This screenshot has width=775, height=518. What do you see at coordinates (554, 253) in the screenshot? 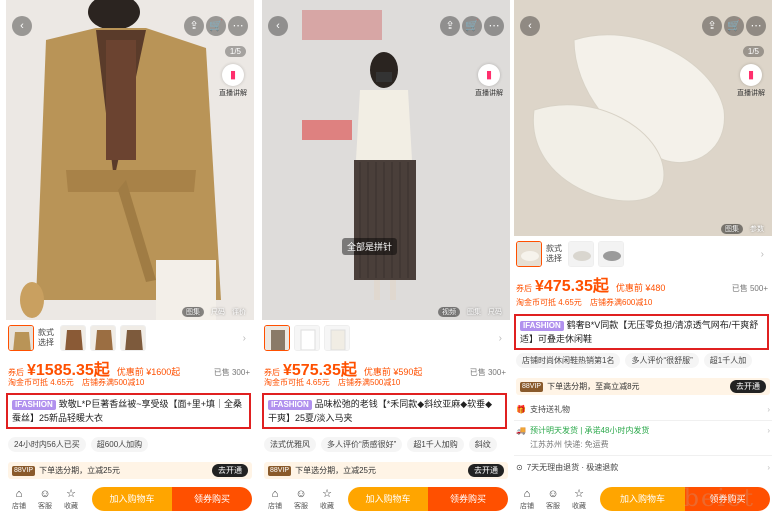
I see `sku-label: 款式 选择` at bounding box center [554, 253].